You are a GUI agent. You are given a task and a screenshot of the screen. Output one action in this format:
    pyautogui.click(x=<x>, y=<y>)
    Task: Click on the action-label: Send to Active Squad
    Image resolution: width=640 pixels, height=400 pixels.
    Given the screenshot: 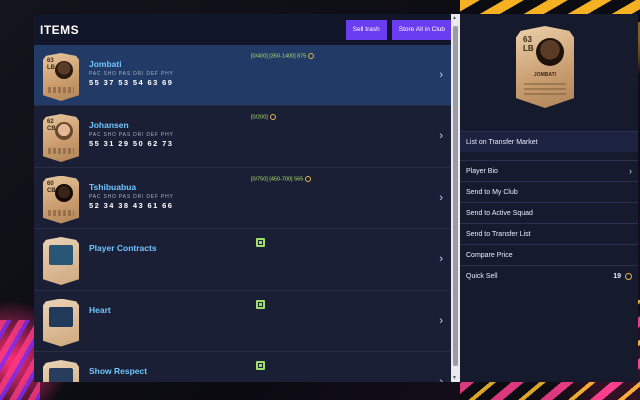 What is the action you would take?
    pyautogui.click(x=499, y=213)
    